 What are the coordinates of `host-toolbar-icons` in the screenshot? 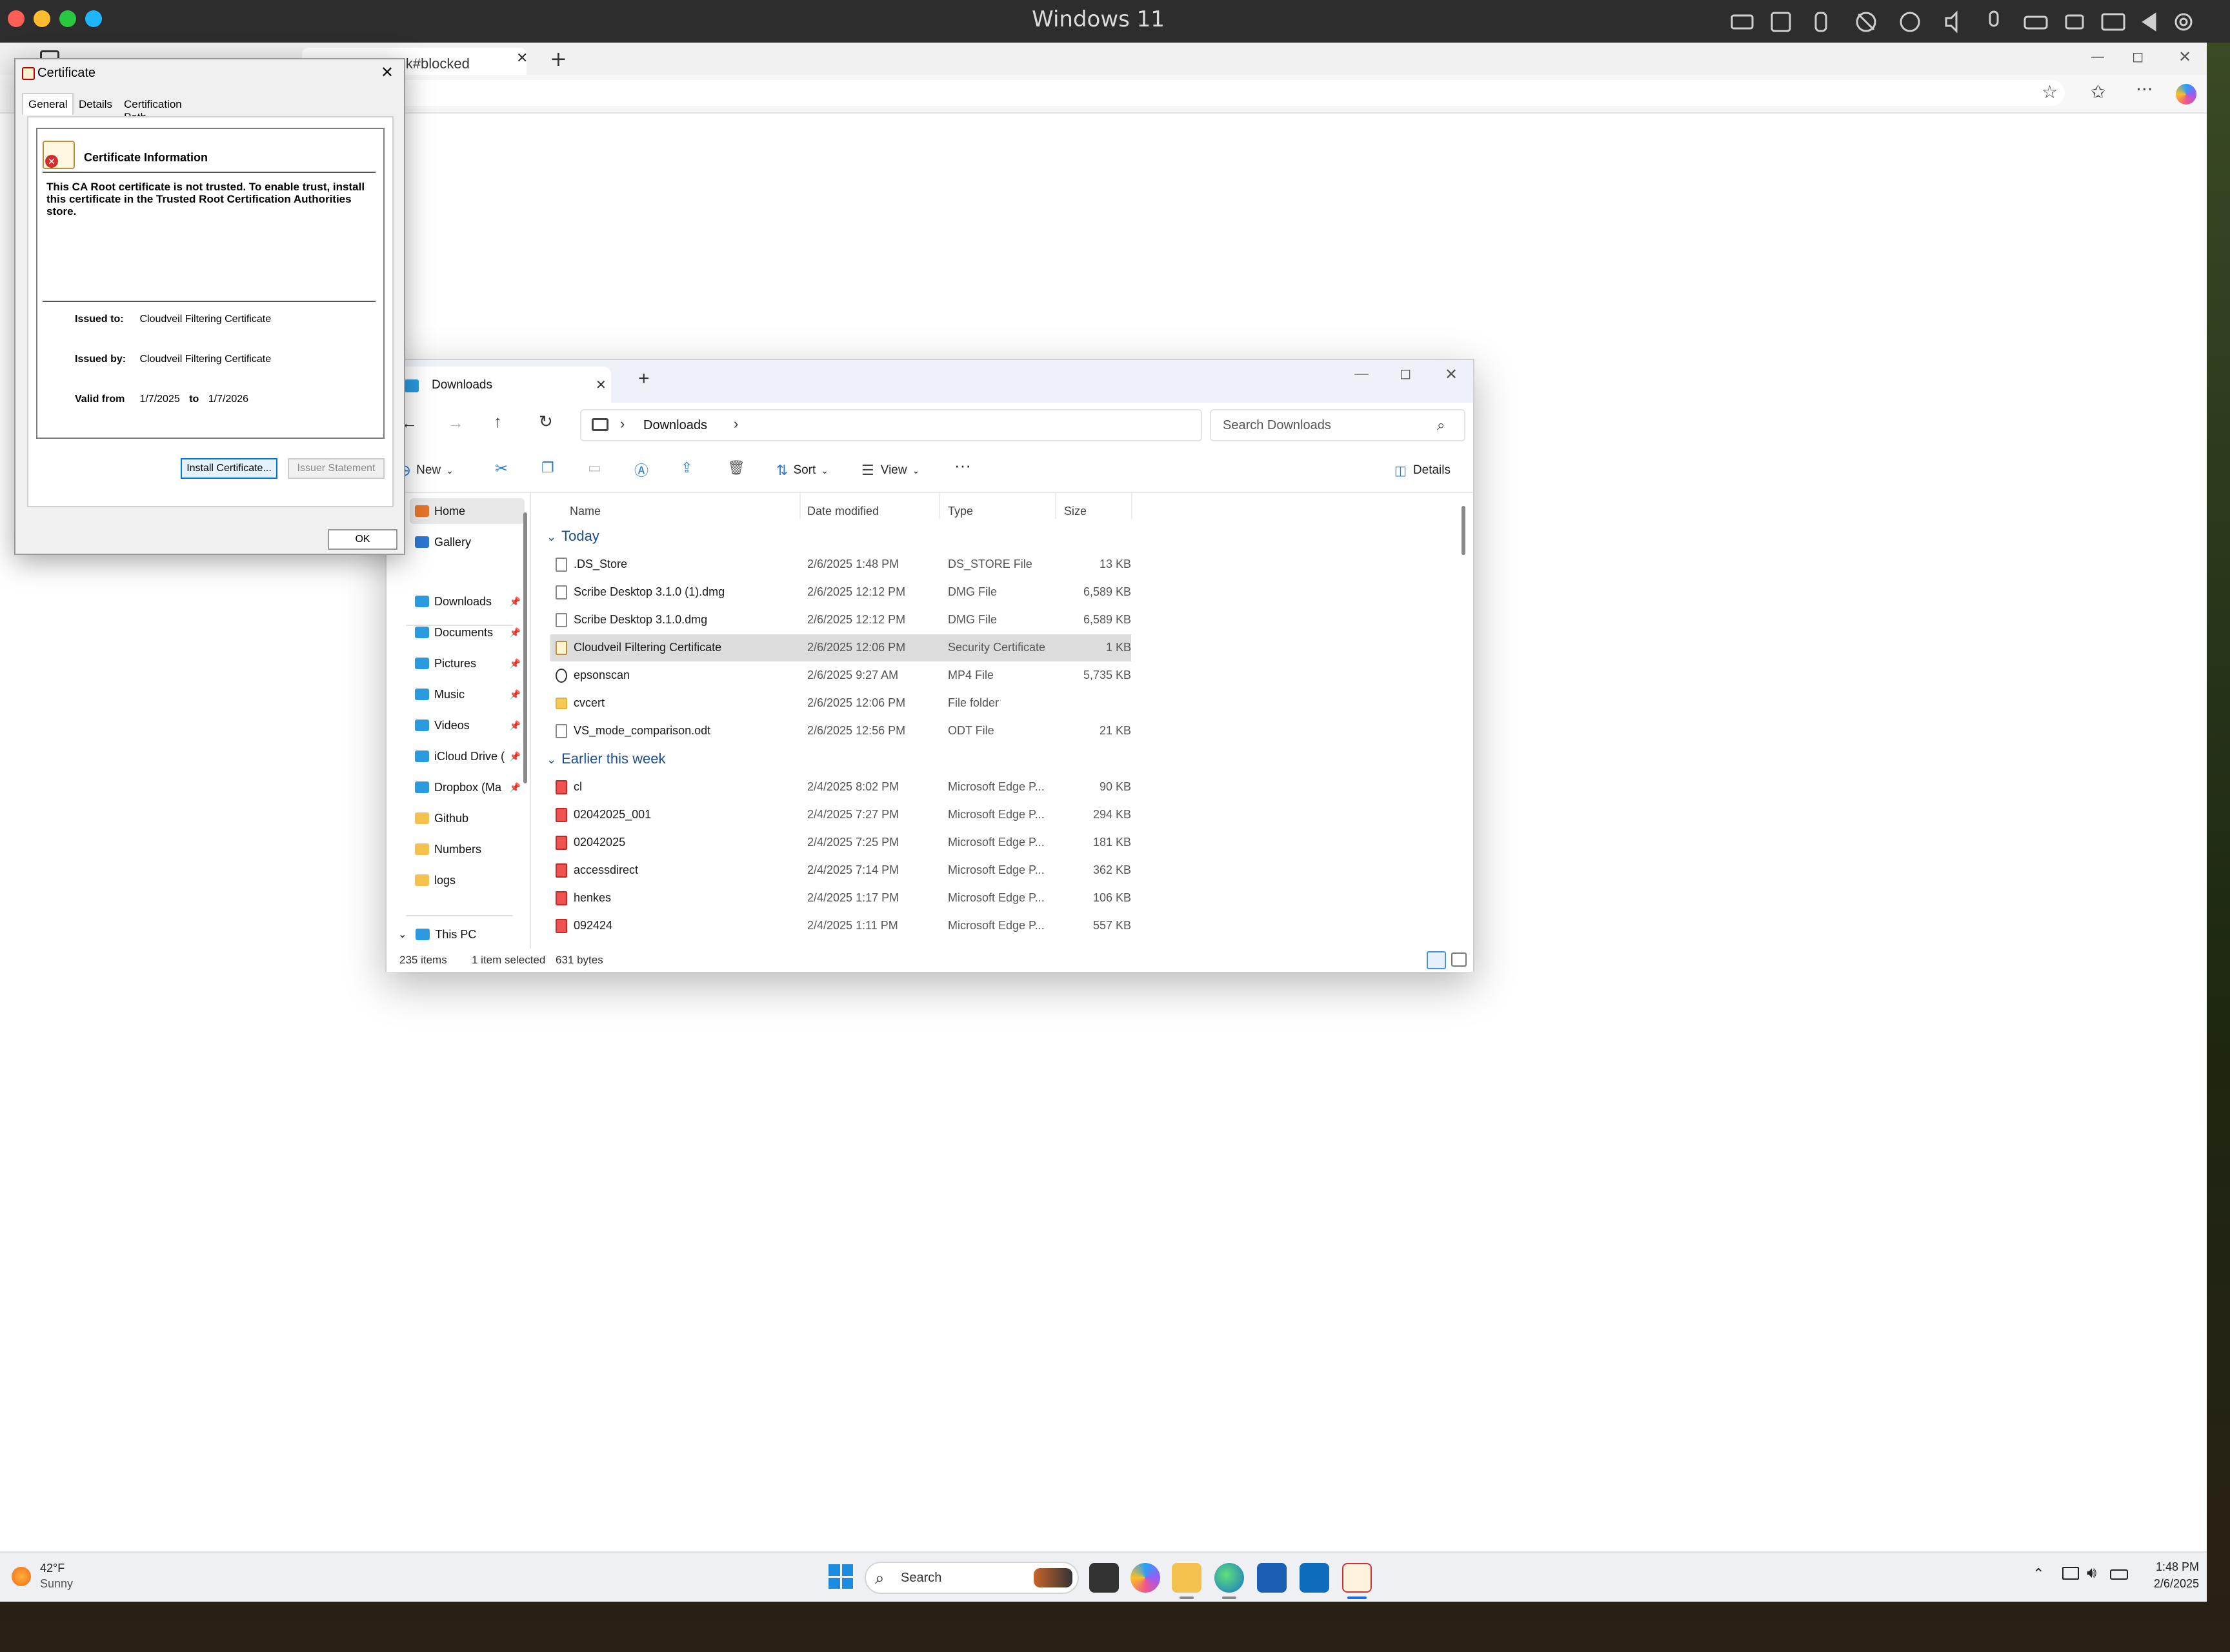 It's located at (1974, 22).